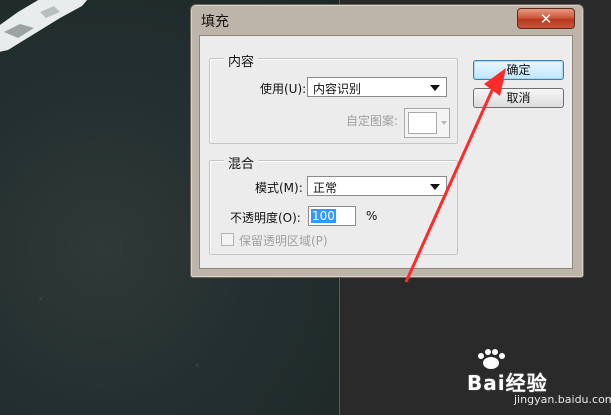 The width and height of the screenshot is (611, 415). What do you see at coordinates (562, 399) in the screenshot?
I see `watermark-url: jingyan.baidu.com` at bounding box center [562, 399].